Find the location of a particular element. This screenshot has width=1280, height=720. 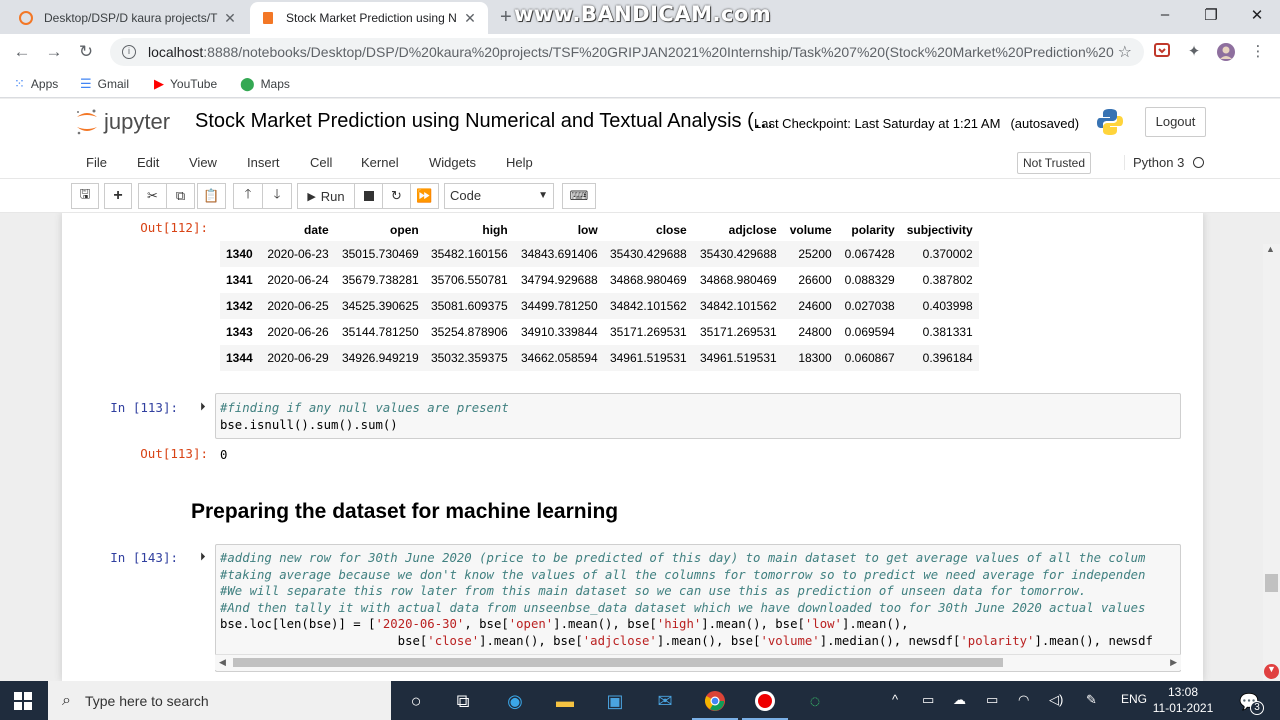

scroll-left-icon: ◀ is located at coordinates (222, 662).